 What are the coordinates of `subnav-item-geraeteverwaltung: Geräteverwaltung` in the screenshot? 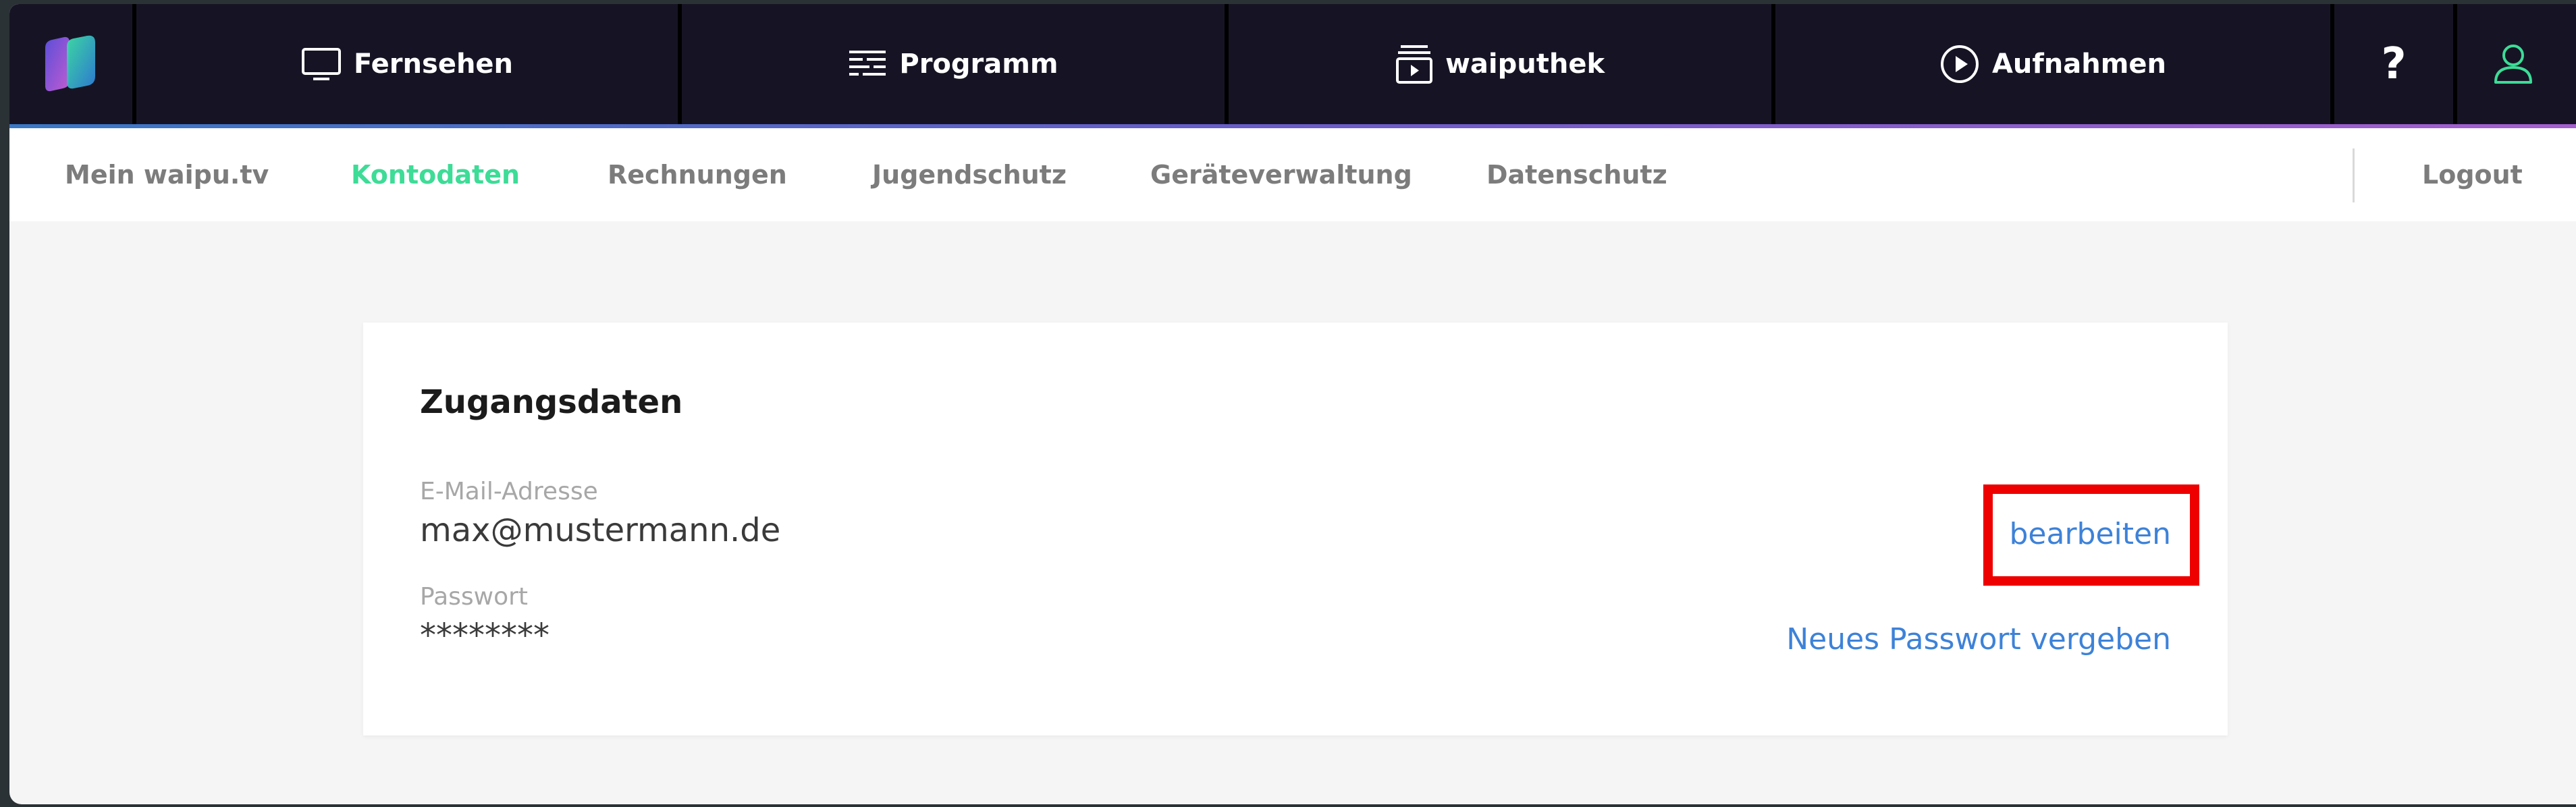 It's located at (1281, 175).